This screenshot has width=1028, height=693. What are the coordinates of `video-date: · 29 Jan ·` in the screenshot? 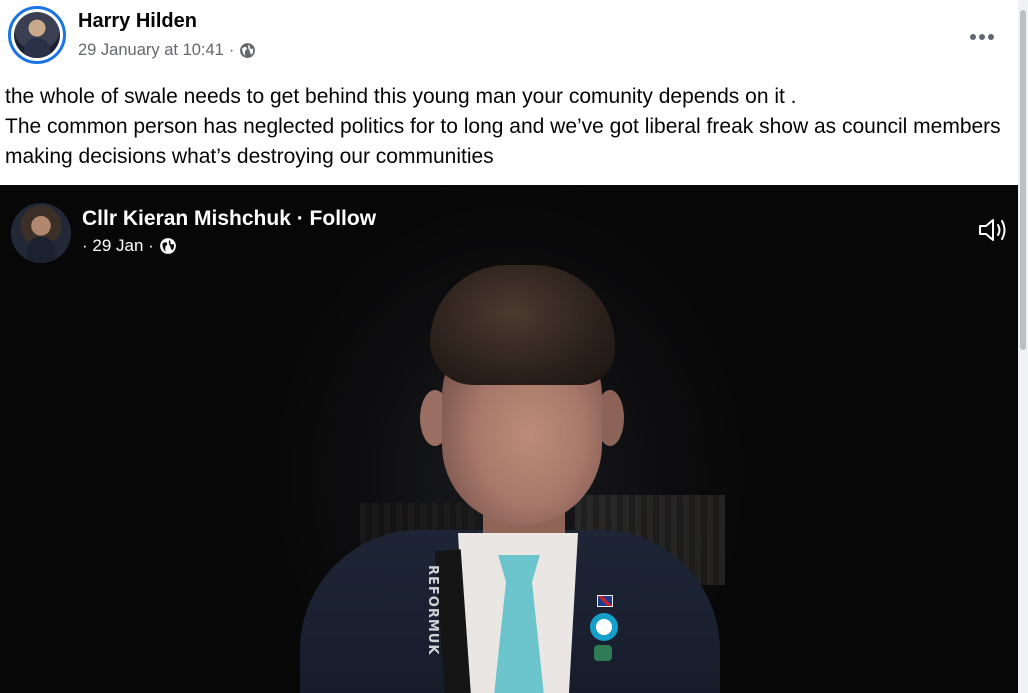 It's located at (118, 246).